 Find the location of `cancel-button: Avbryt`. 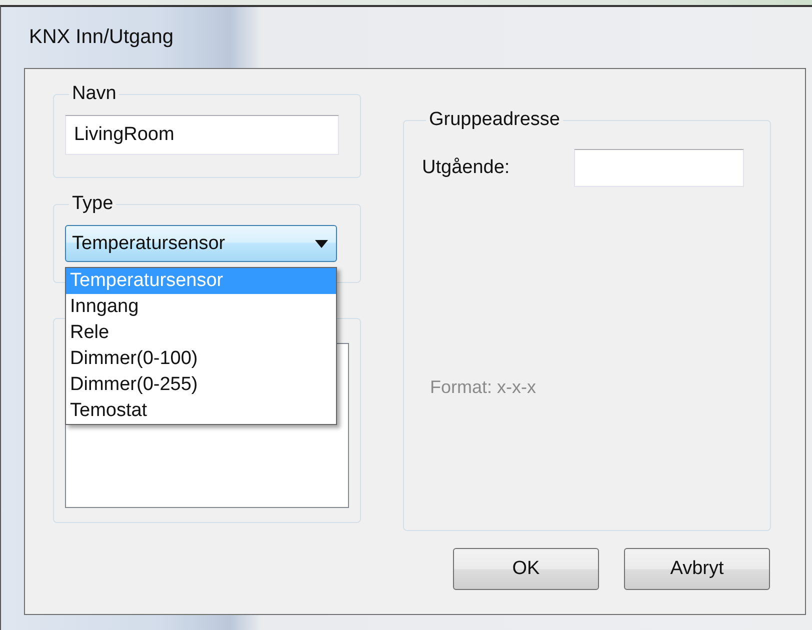

cancel-button: Avbryt is located at coordinates (697, 569).